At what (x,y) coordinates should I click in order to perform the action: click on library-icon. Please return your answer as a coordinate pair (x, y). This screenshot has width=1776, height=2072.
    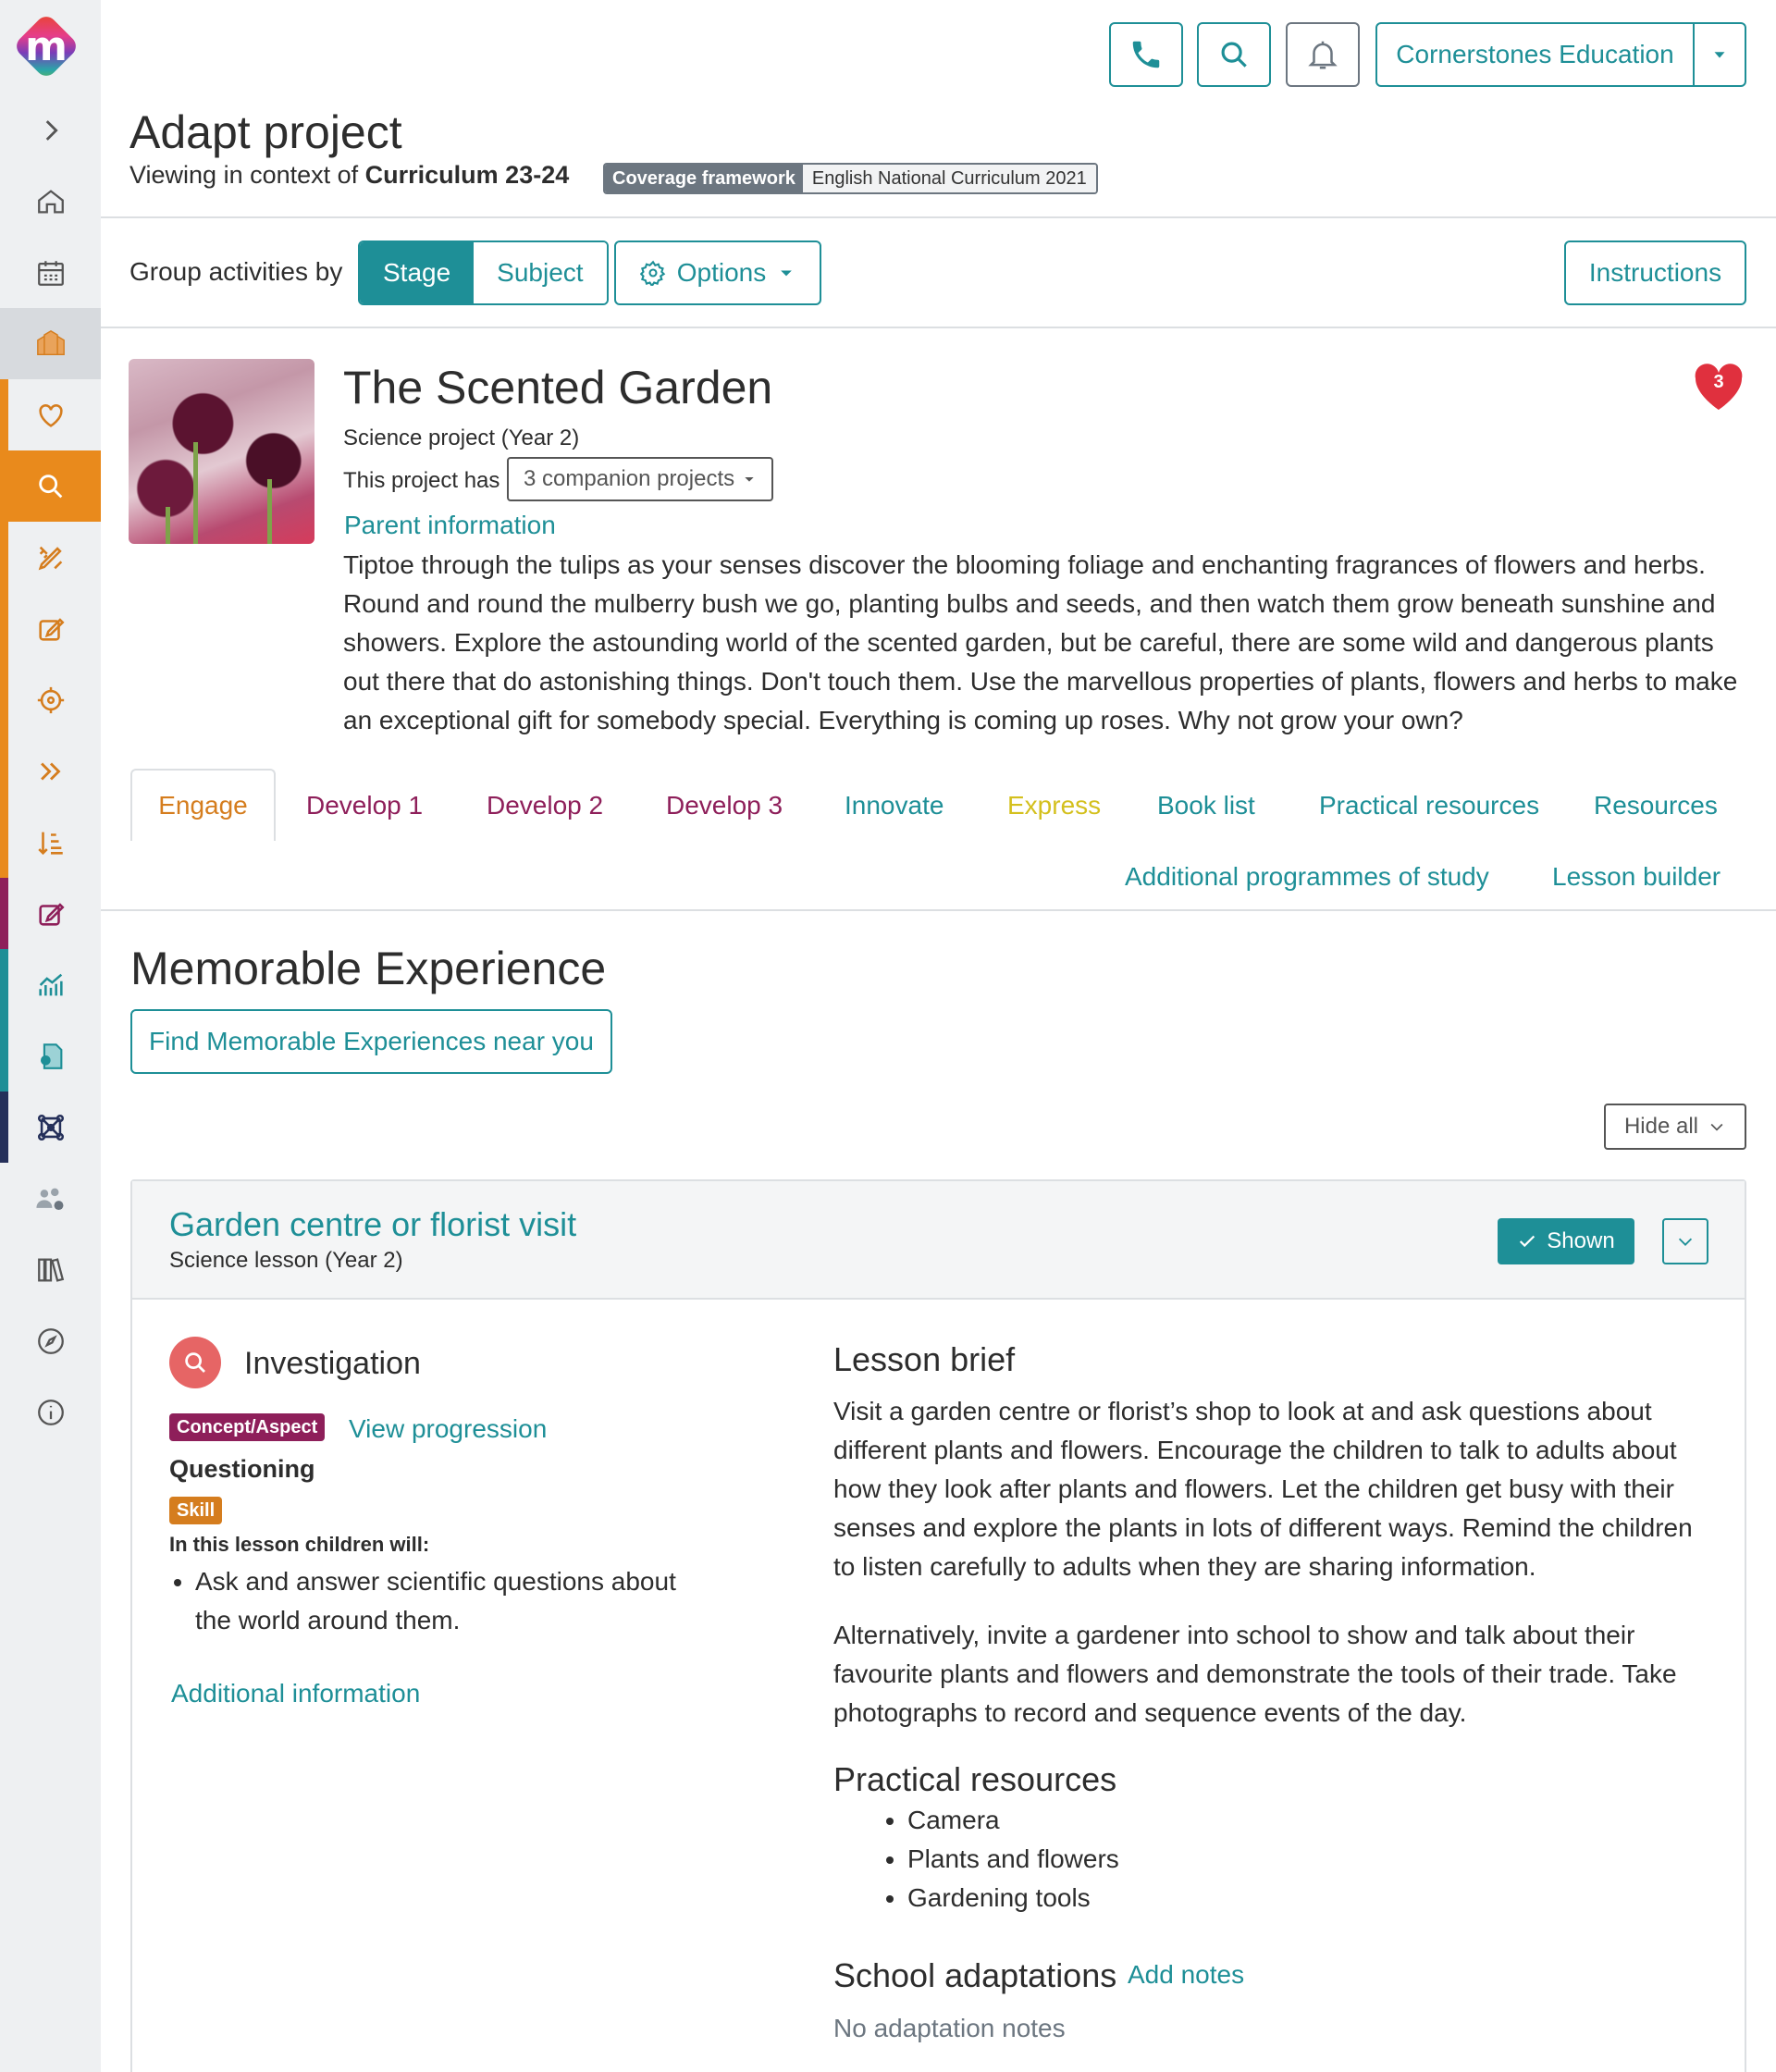
    Looking at the image, I should click on (51, 1270).